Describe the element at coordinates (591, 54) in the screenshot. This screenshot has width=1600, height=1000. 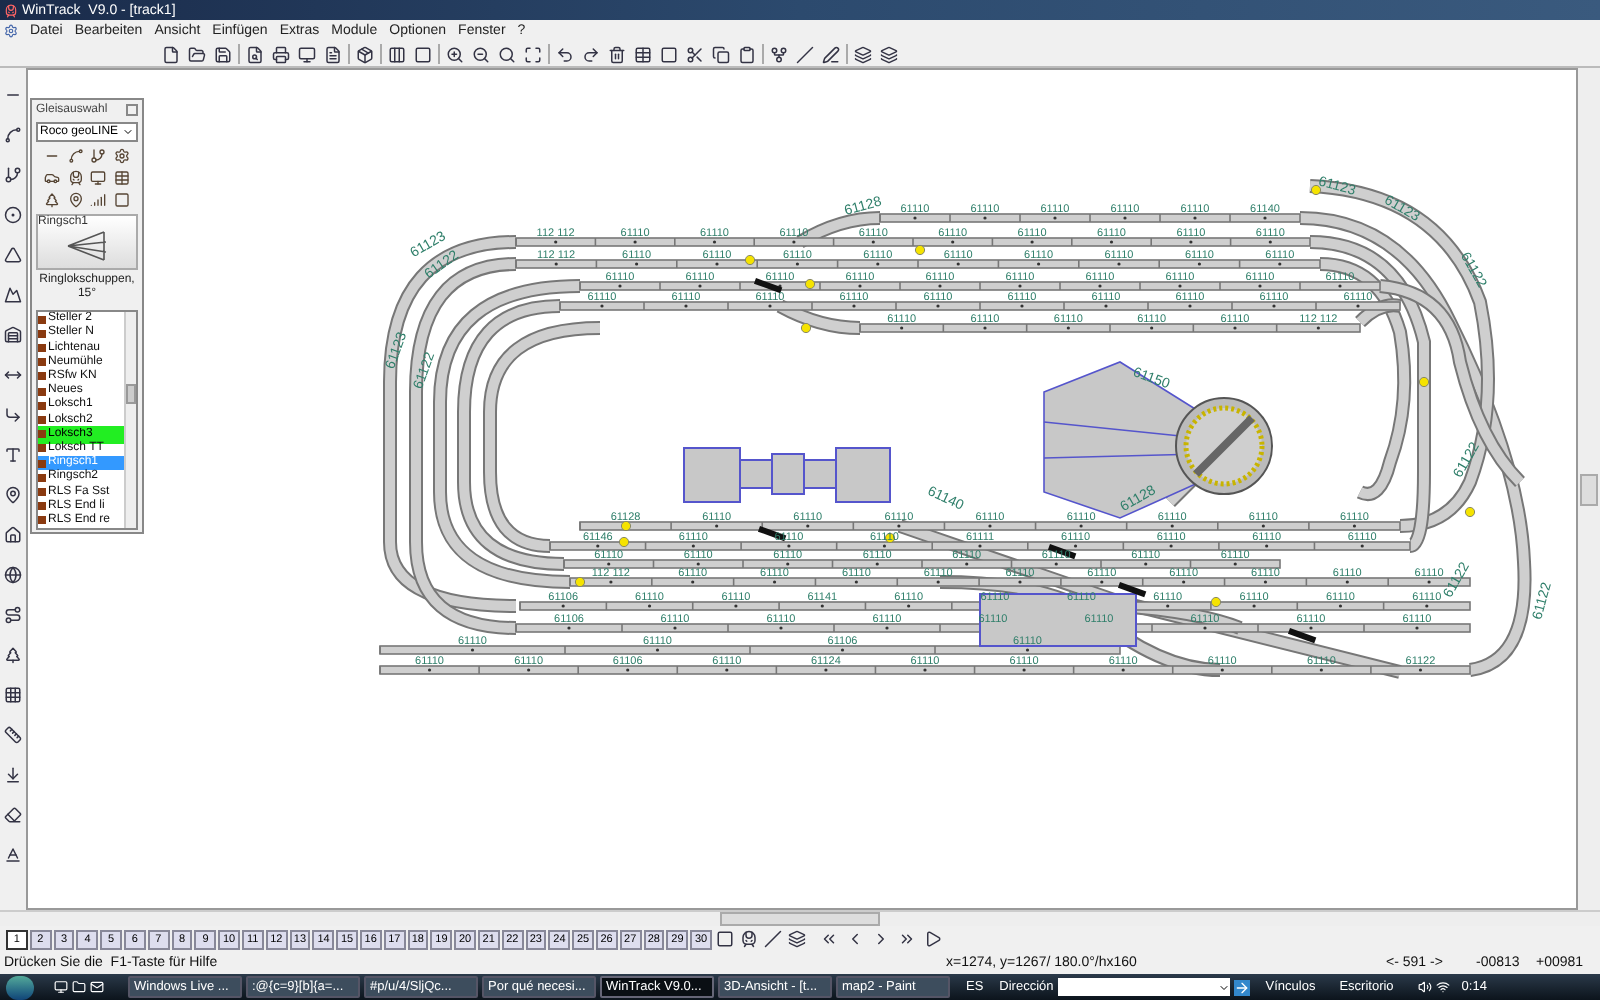
I see `redo-button` at that location.